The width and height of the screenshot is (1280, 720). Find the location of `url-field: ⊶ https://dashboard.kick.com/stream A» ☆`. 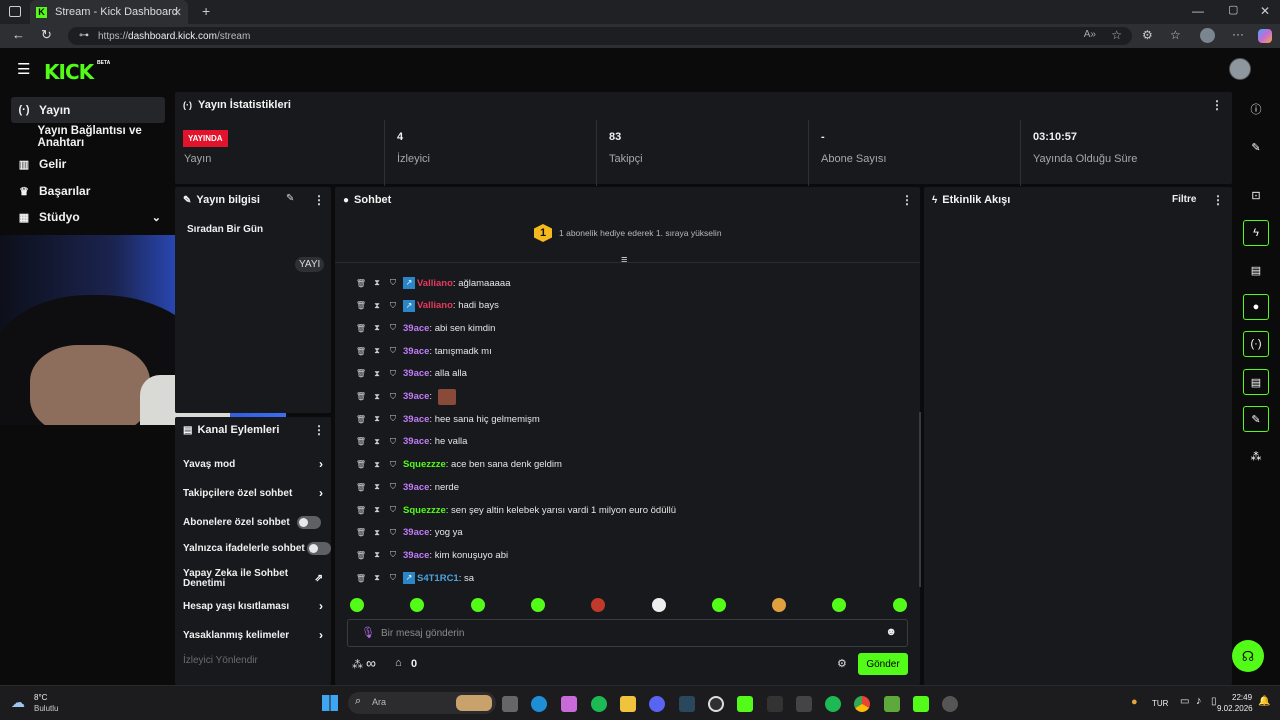

url-field: ⊶ https://dashboard.kick.com/stream A» ☆ is located at coordinates (600, 36).